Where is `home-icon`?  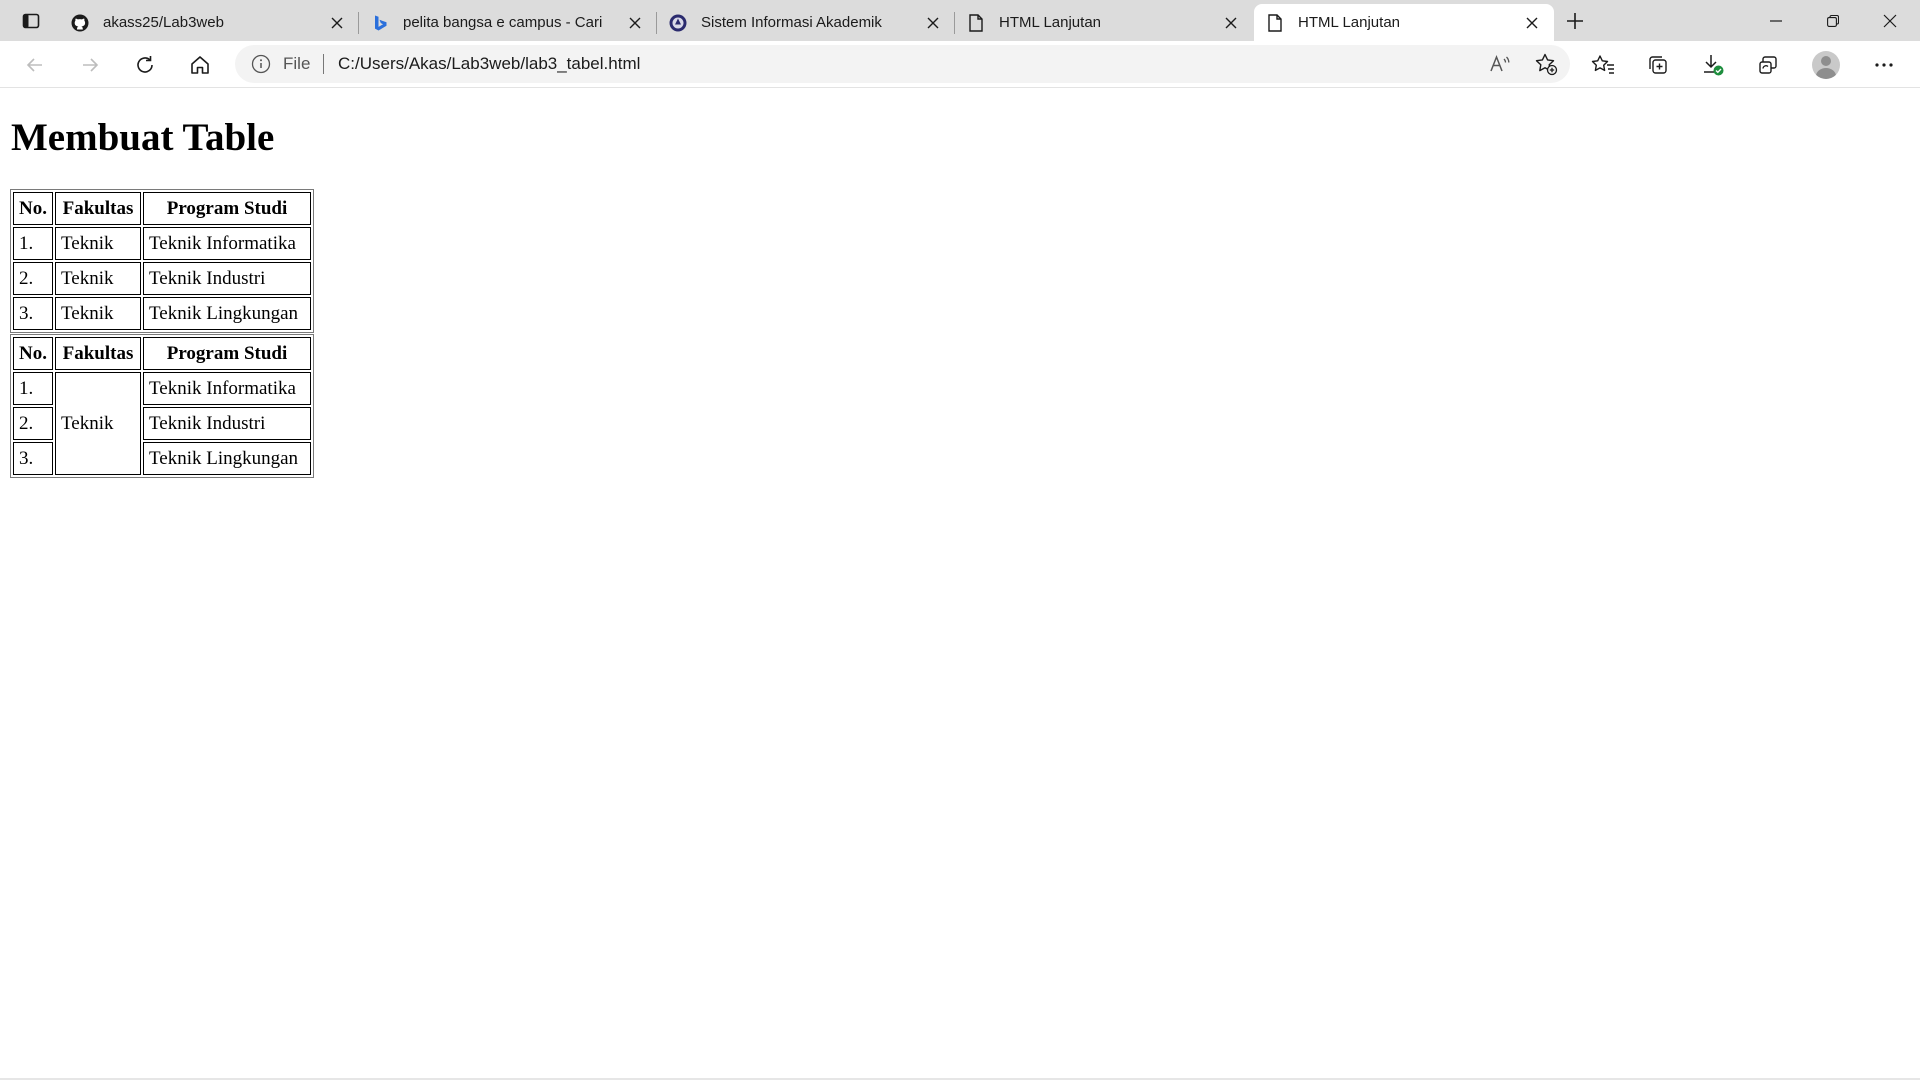 home-icon is located at coordinates (200, 65).